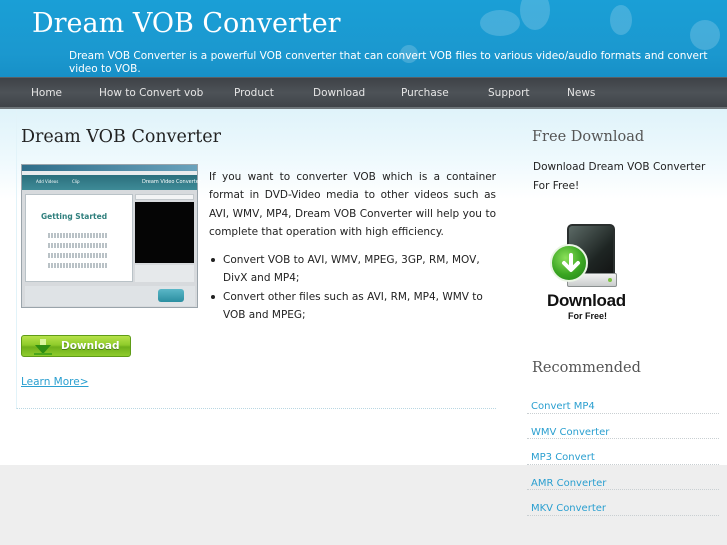 Image resolution: width=727 pixels, height=545 pixels. Describe the element at coordinates (47, 181) in the screenshot. I see `screenshot-add-videos: Add Videos` at that location.